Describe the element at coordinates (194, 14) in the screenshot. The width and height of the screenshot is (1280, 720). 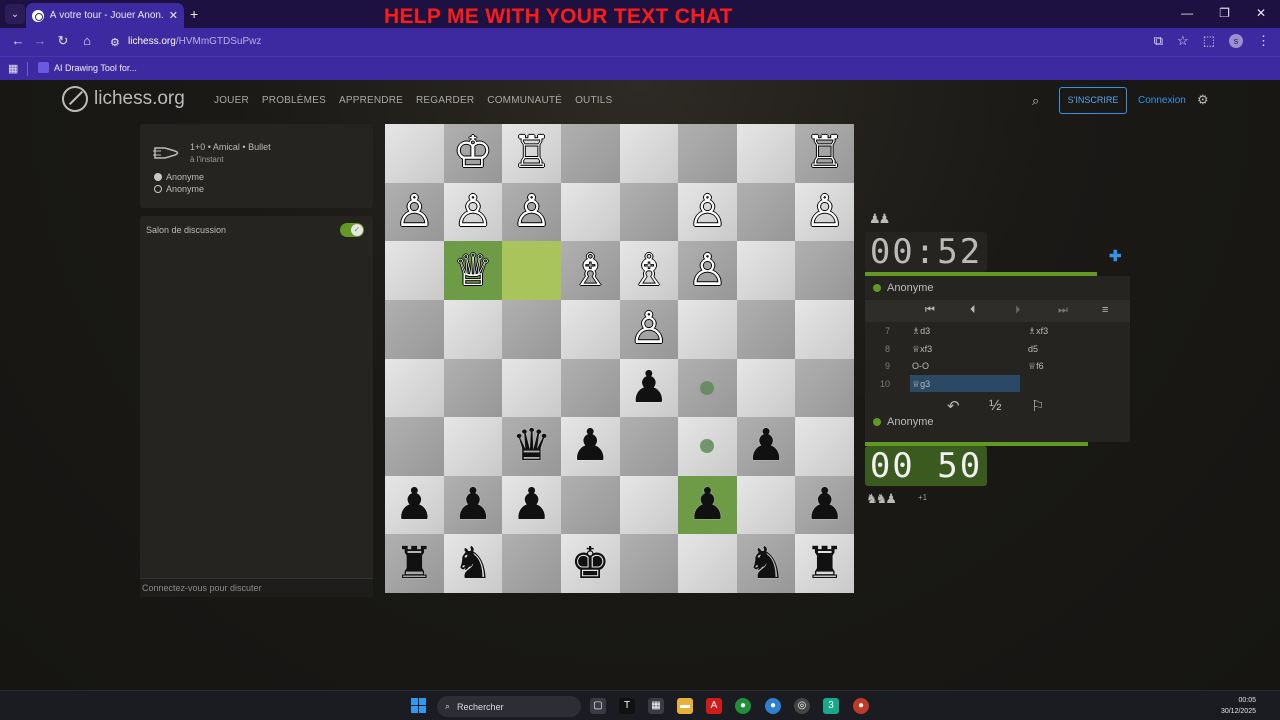
I see `new-tab-icon: +` at that location.